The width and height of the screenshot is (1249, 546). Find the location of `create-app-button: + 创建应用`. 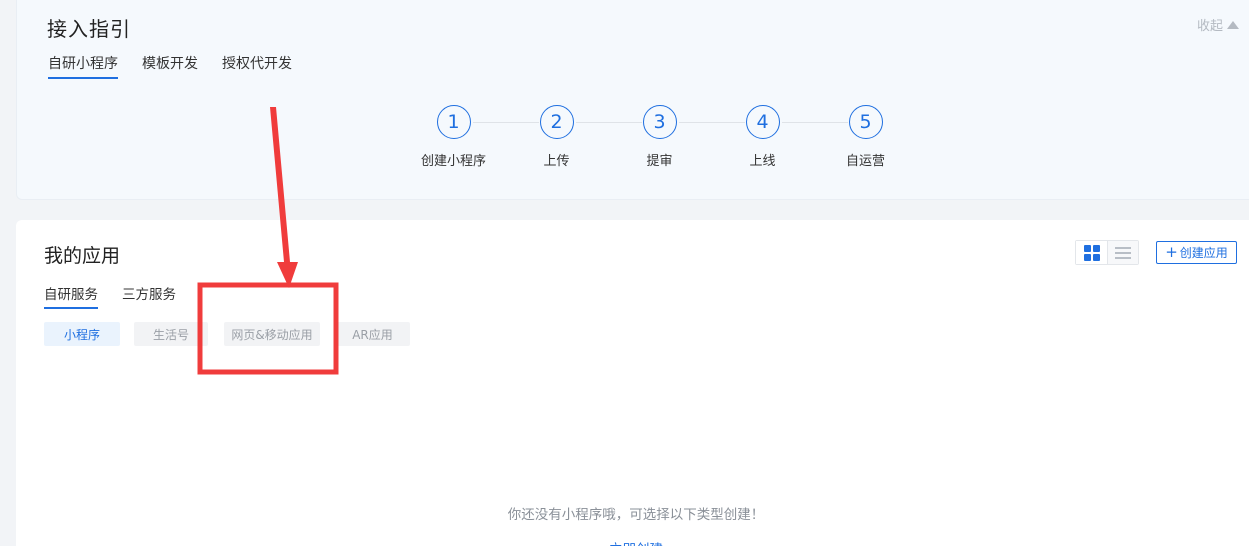

create-app-button: + 创建应用 is located at coordinates (1196, 252).